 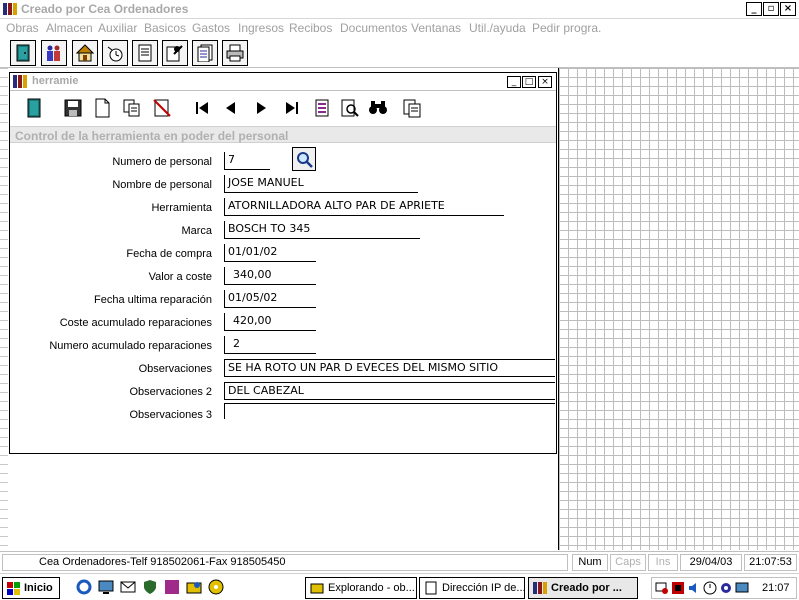 I want to click on house-button, so click(x=85, y=53).